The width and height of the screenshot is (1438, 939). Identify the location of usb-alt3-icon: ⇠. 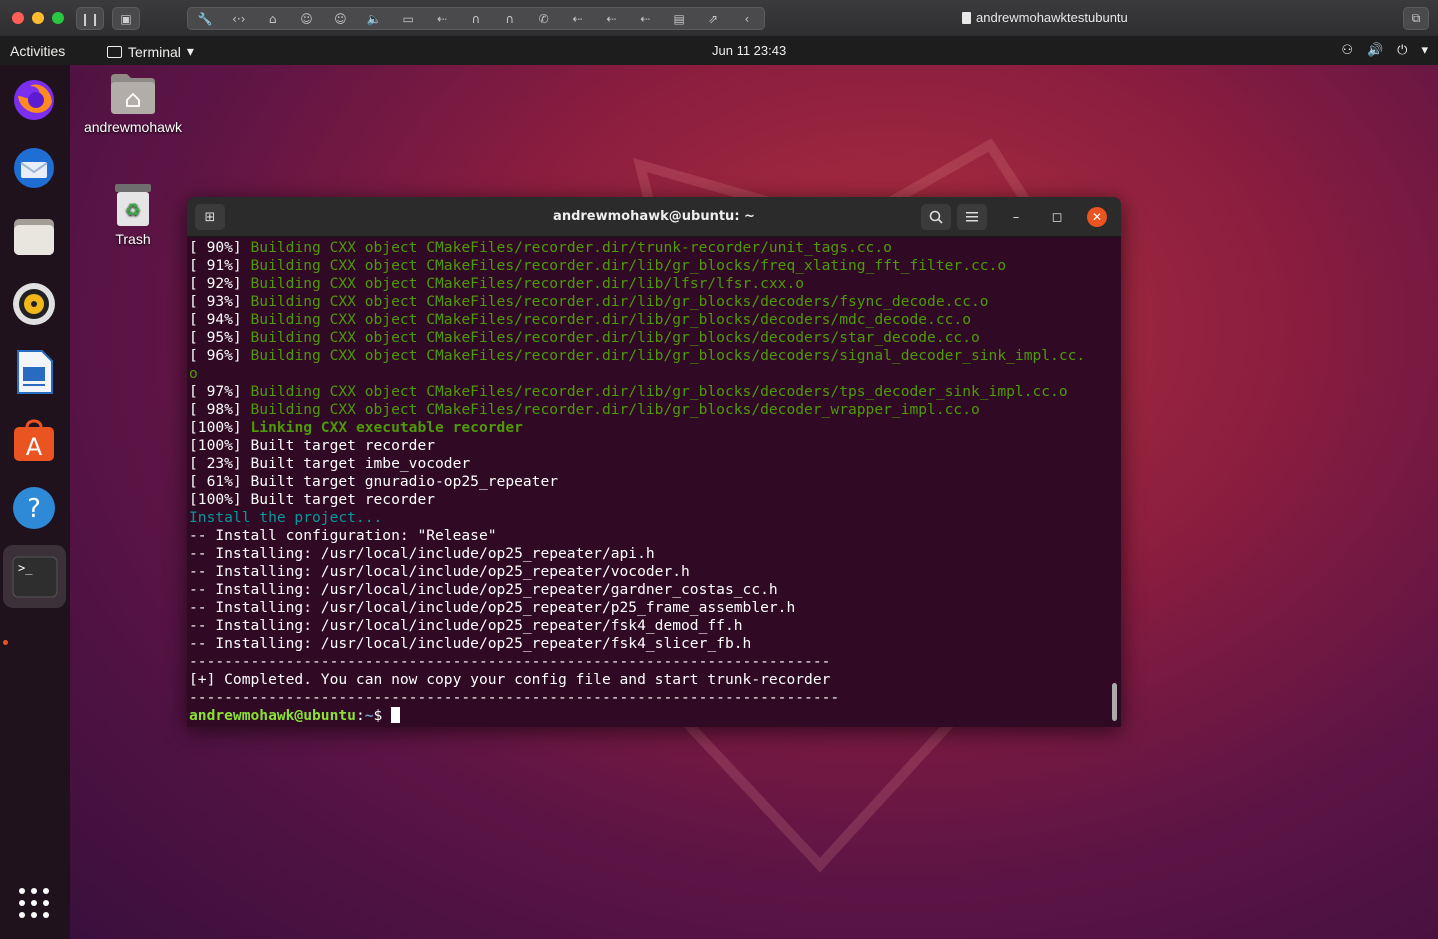
(645, 19).